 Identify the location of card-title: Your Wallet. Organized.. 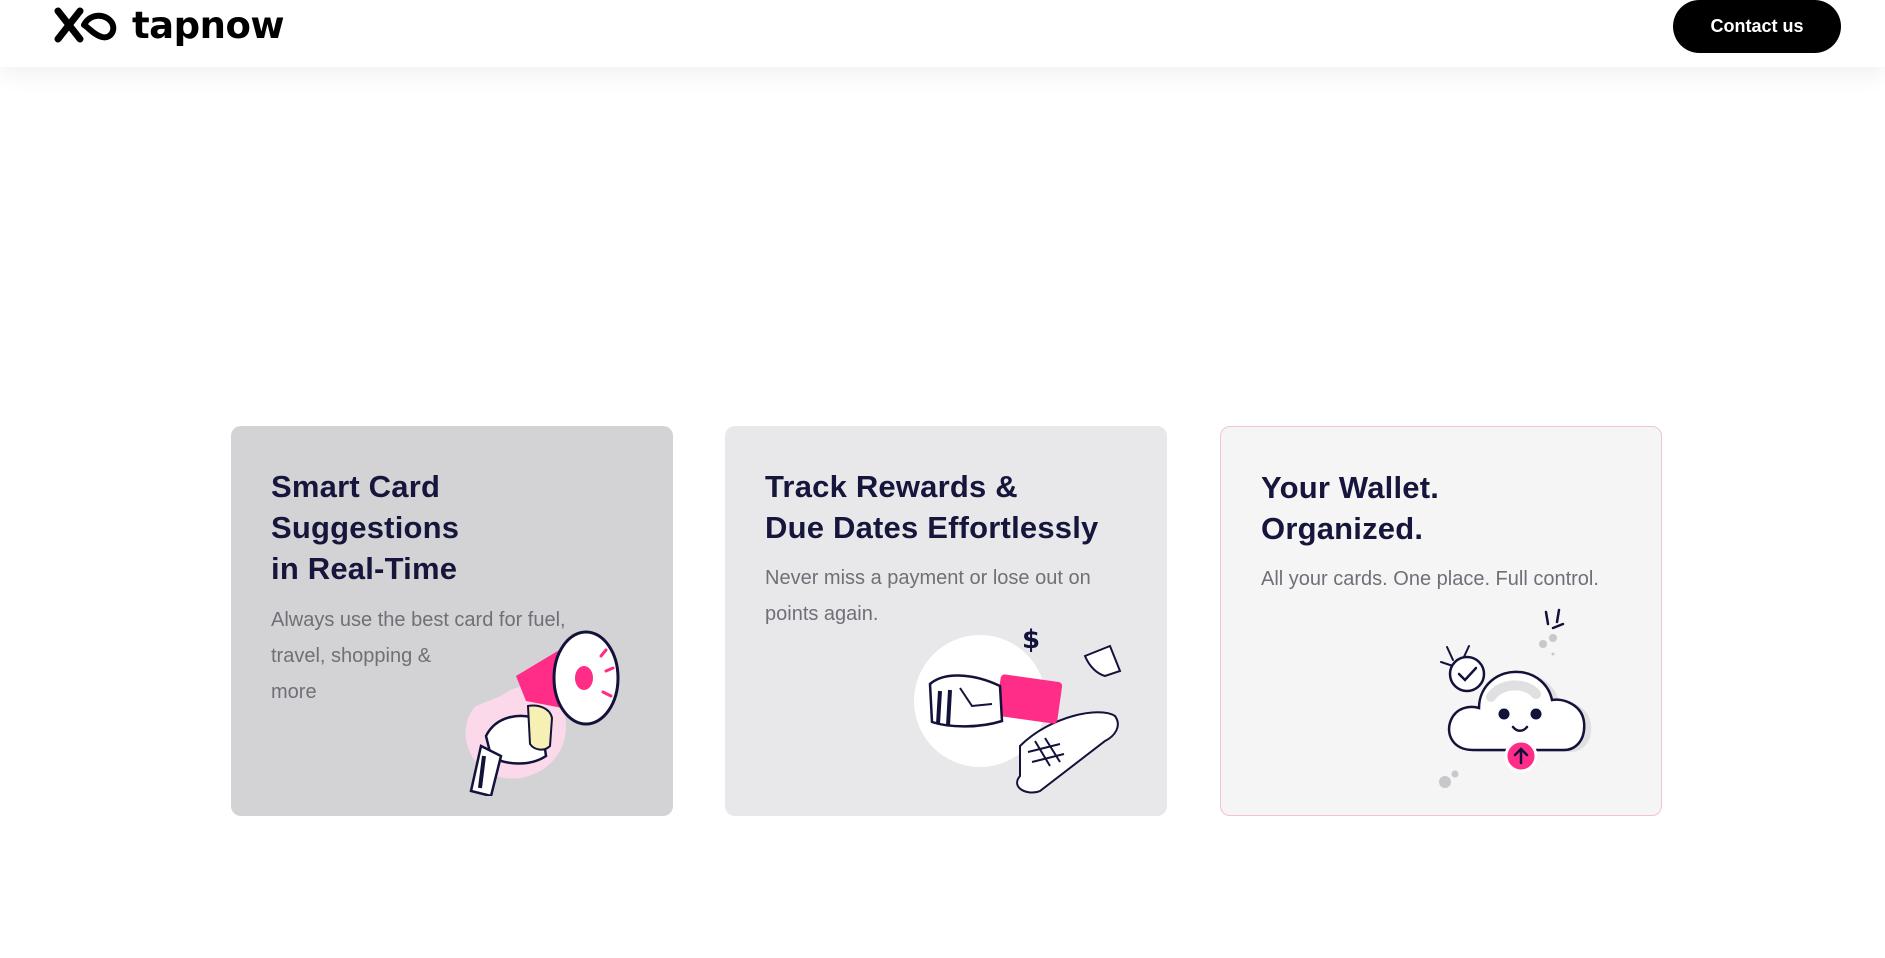
(1350, 508).